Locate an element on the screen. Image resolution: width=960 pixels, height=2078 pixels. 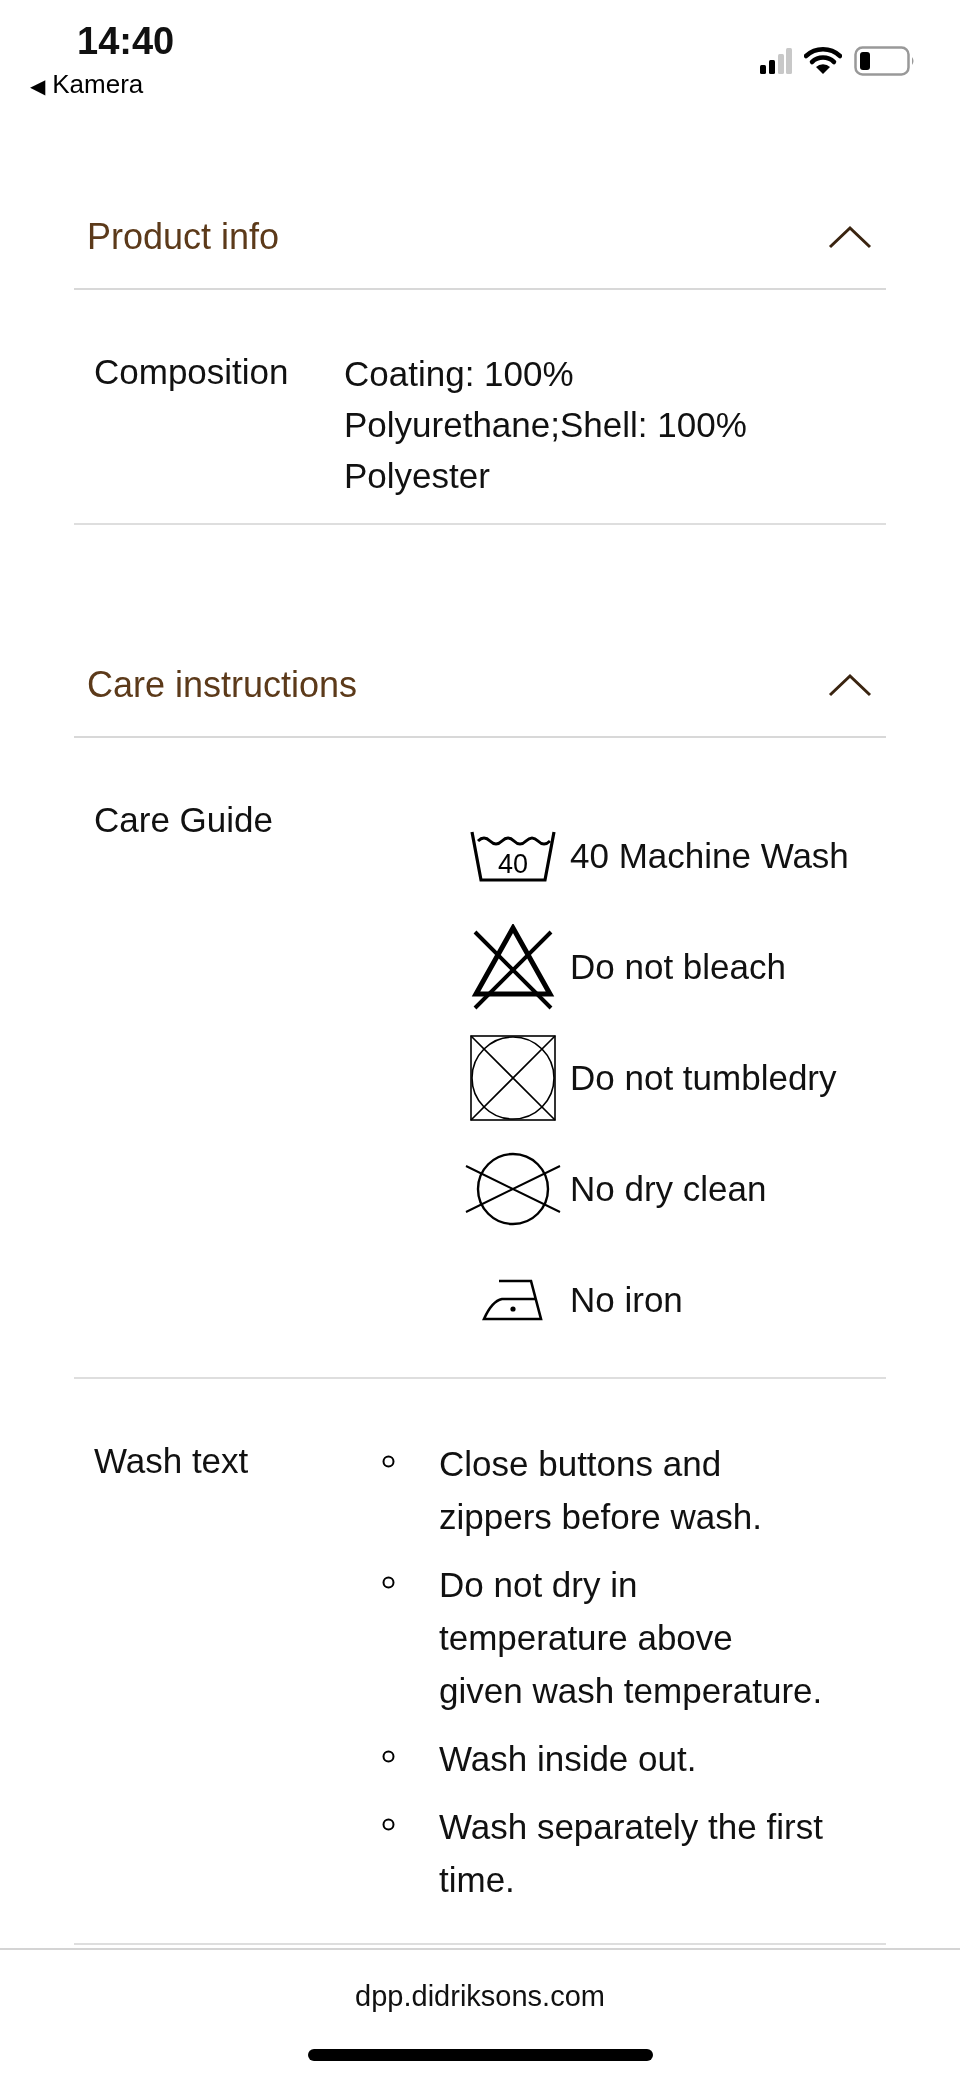
wash-instruction: Wash inside out. is located at coordinates (568, 1759).